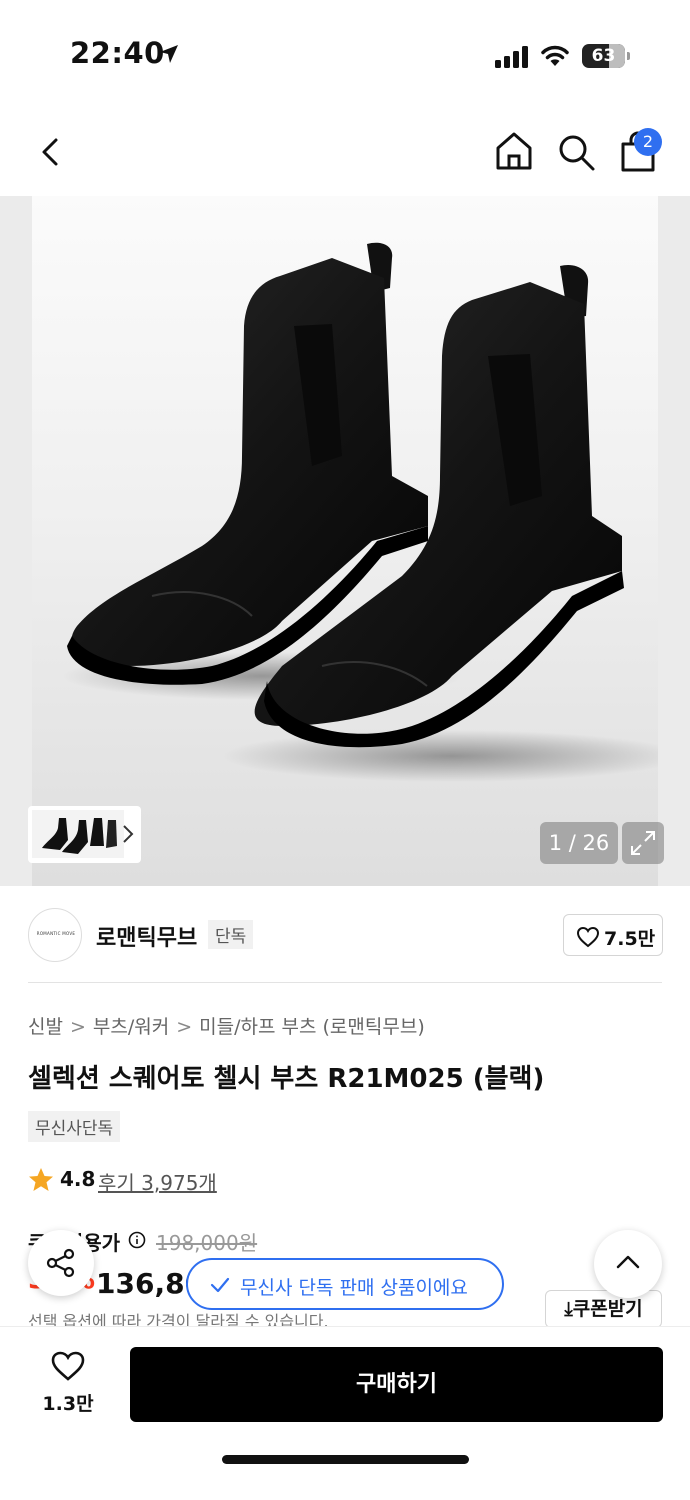 The image size is (690, 1500). What do you see at coordinates (78, 1179) in the screenshot?
I see `rating-value: 4.8` at bounding box center [78, 1179].